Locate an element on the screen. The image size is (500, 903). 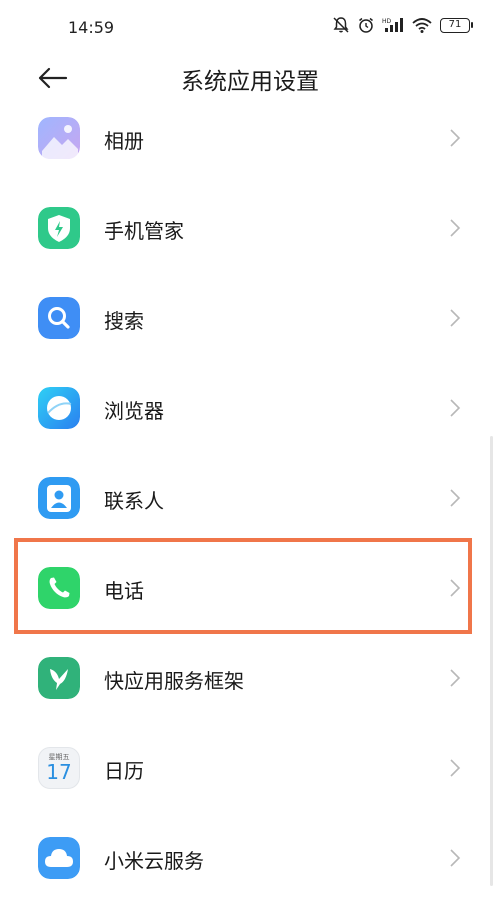
list-item-label: 浏览器 is located at coordinates (134, 411).